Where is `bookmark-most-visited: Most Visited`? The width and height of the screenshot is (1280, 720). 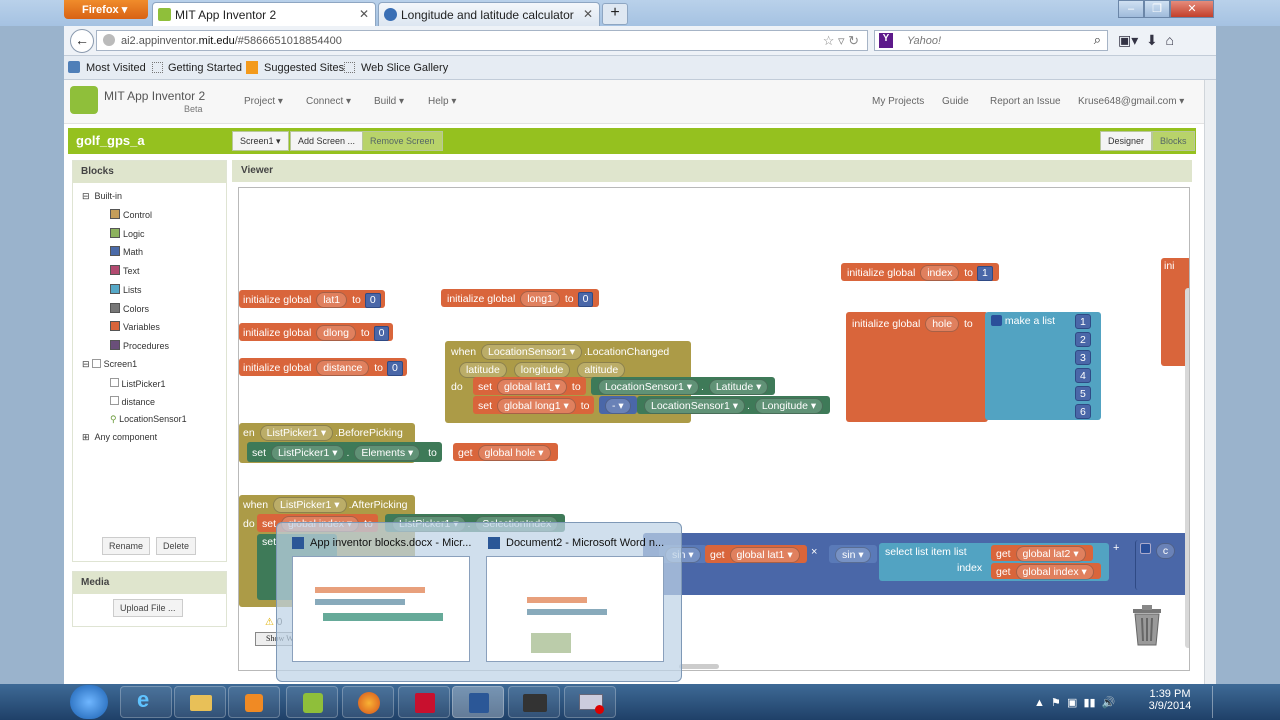 bookmark-most-visited: Most Visited is located at coordinates (116, 68).